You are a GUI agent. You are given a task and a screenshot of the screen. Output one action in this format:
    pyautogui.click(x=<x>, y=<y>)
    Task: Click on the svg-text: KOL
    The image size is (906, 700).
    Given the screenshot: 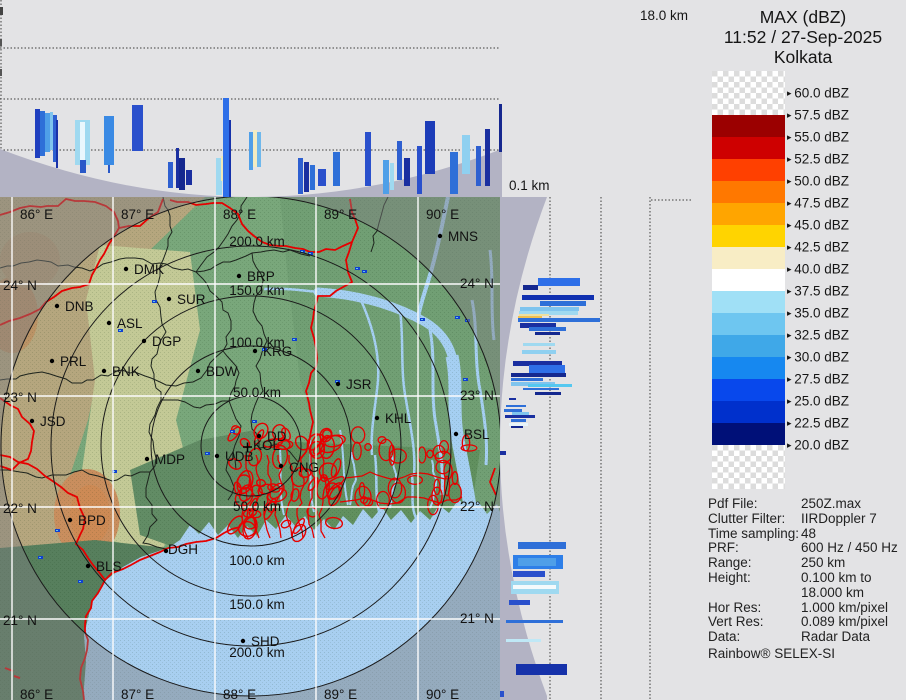 What is the action you would take?
    pyautogui.click(x=267, y=445)
    